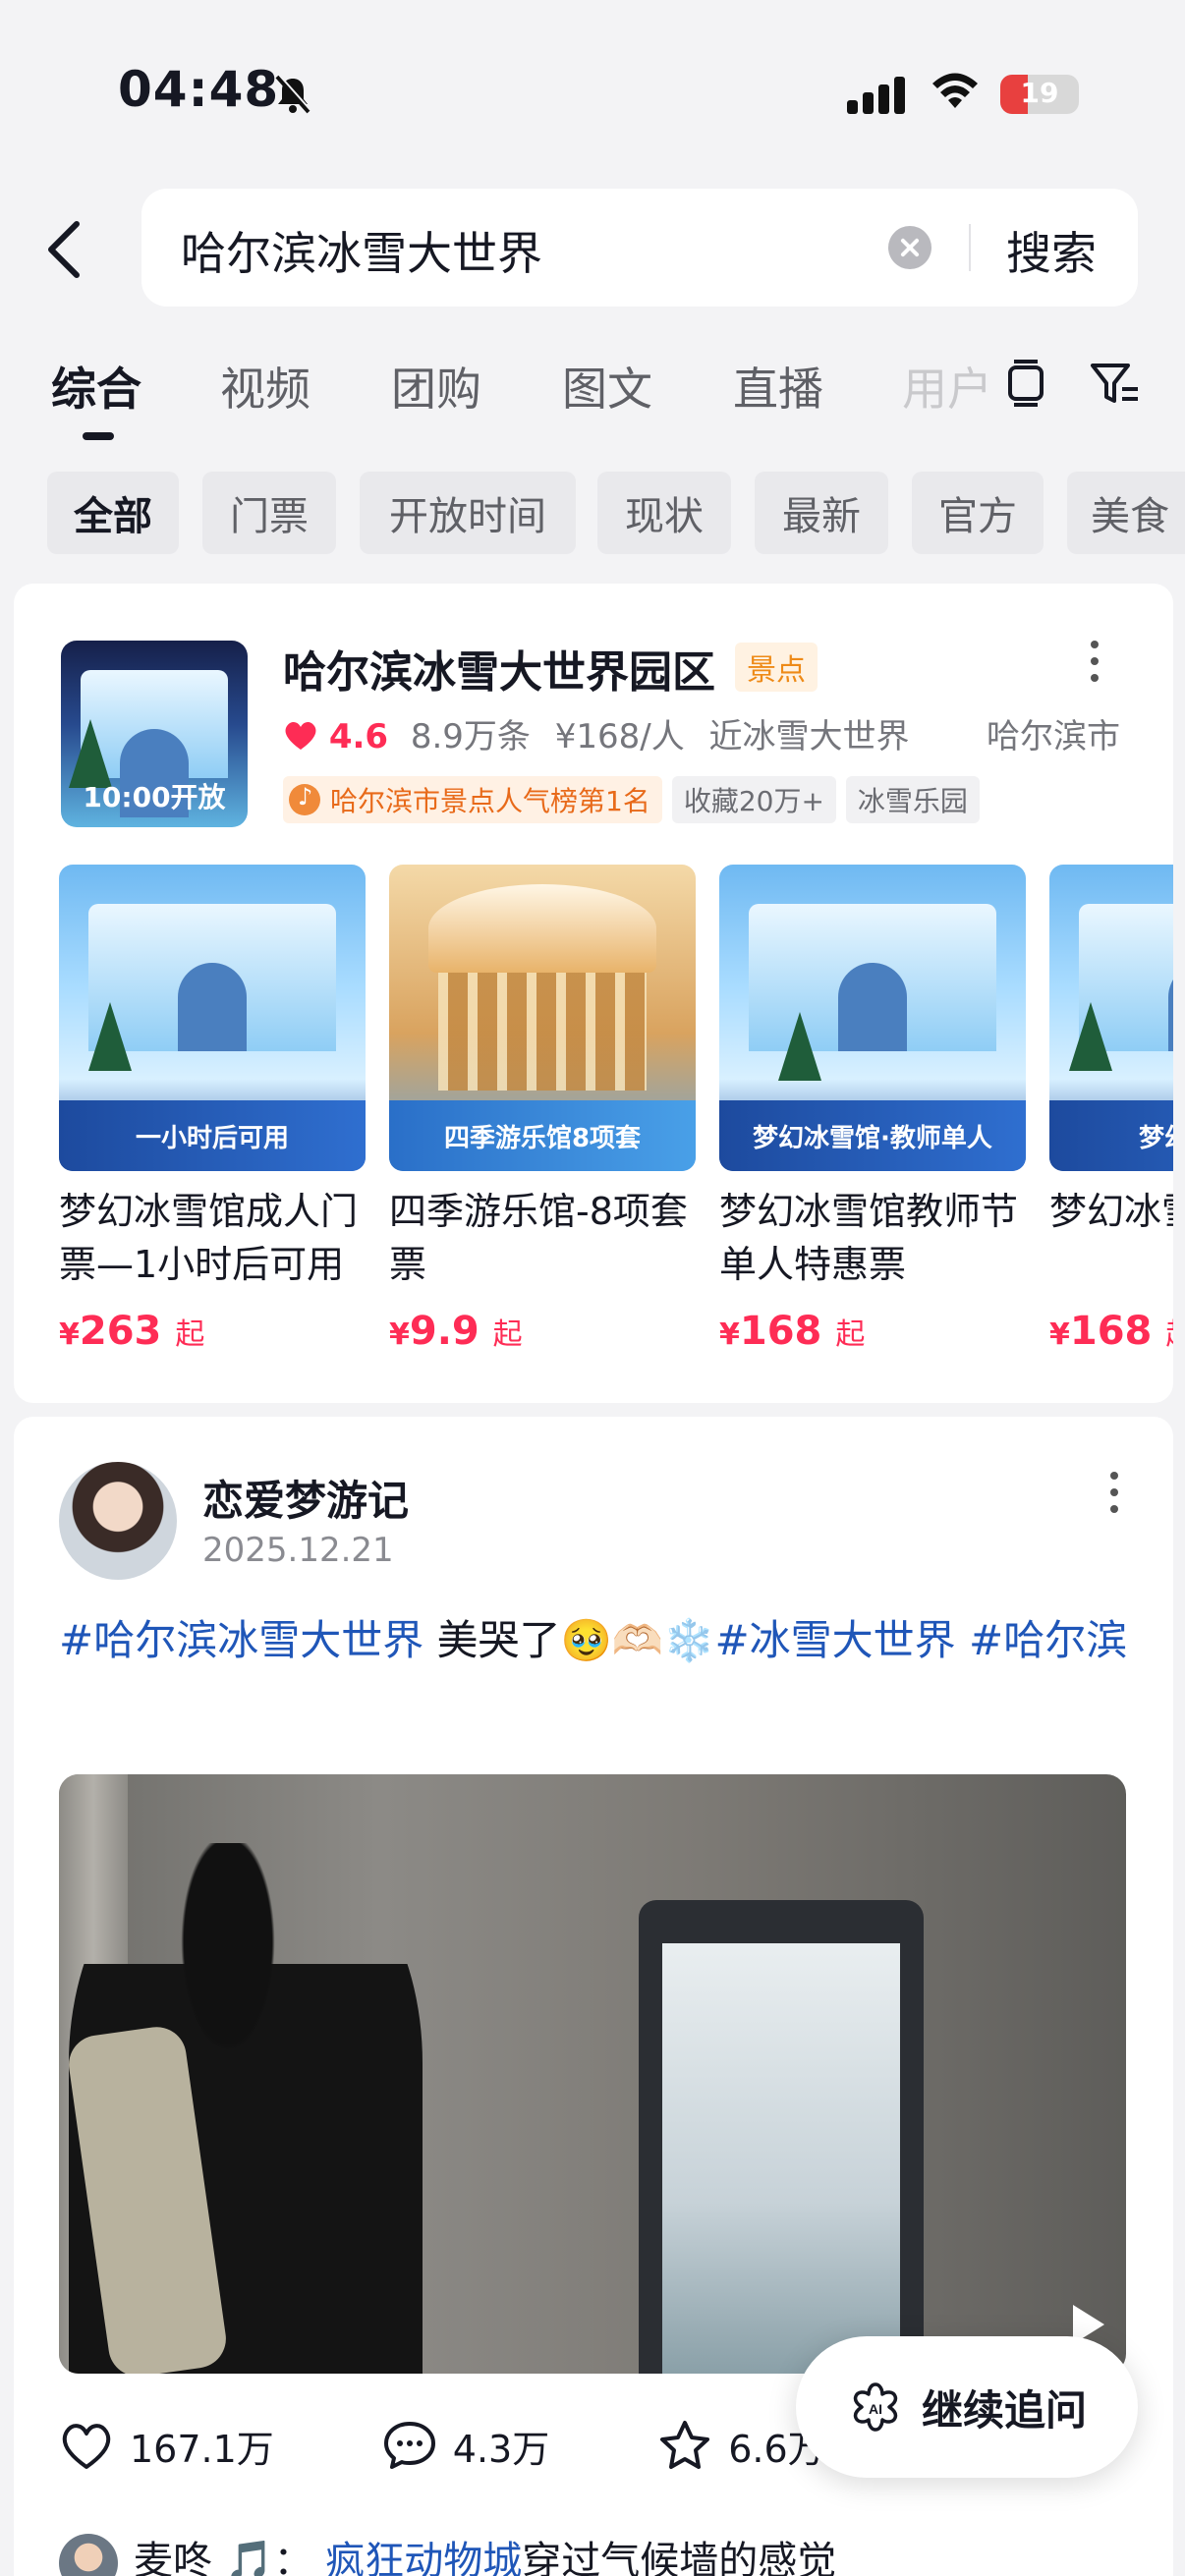 This screenshot has width=1185, height=2576. I want to click on type-badge: 冰雪乐园, so click(912, 799).